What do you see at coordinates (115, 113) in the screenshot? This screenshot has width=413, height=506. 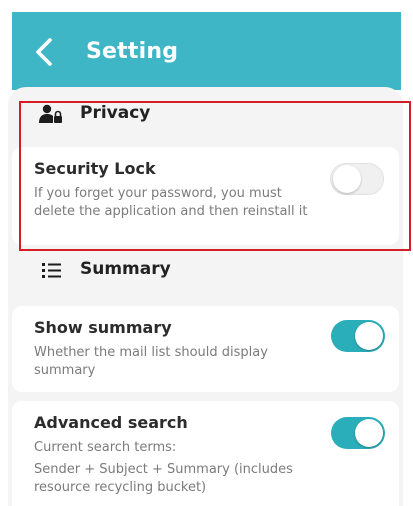 I see `privacy-section-title: Privacy` at bounding box center [115, 113].